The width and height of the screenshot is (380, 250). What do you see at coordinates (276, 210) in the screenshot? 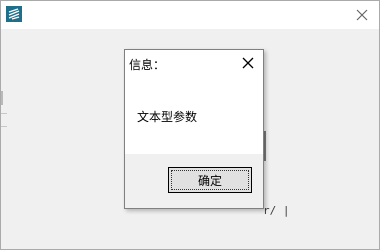
I see `background-text: r/ |` at bounding box center [276, 210].